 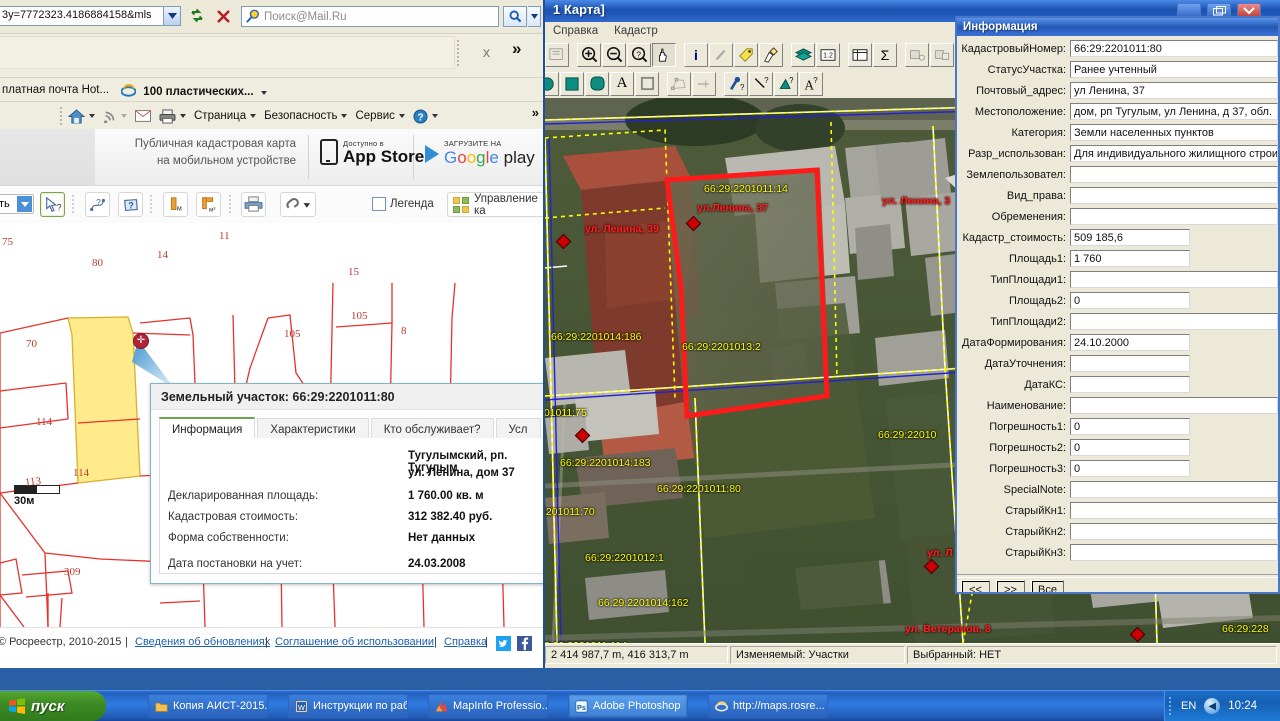 What do you see at coordinates (885, 54) in the screenshot?
I see `statistics-button: Σ` at bounding box center [885, 54].